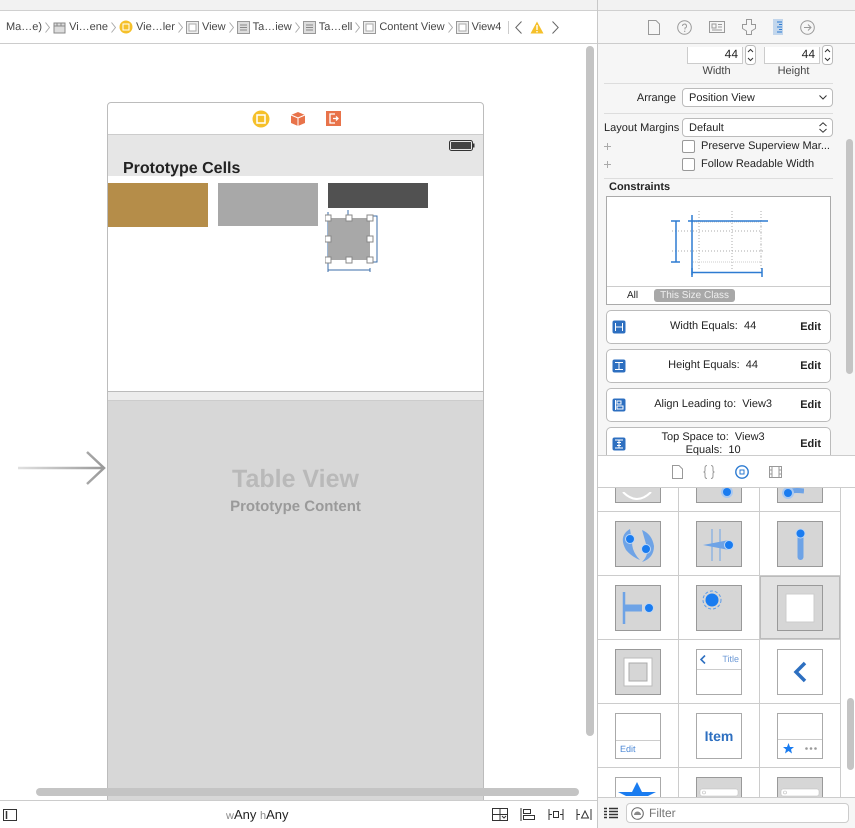  What do you see at coordinates (713, 366) in the screenshot?
I see `constraint-text: Height Equals: 44` at bounding box center [713, 366].